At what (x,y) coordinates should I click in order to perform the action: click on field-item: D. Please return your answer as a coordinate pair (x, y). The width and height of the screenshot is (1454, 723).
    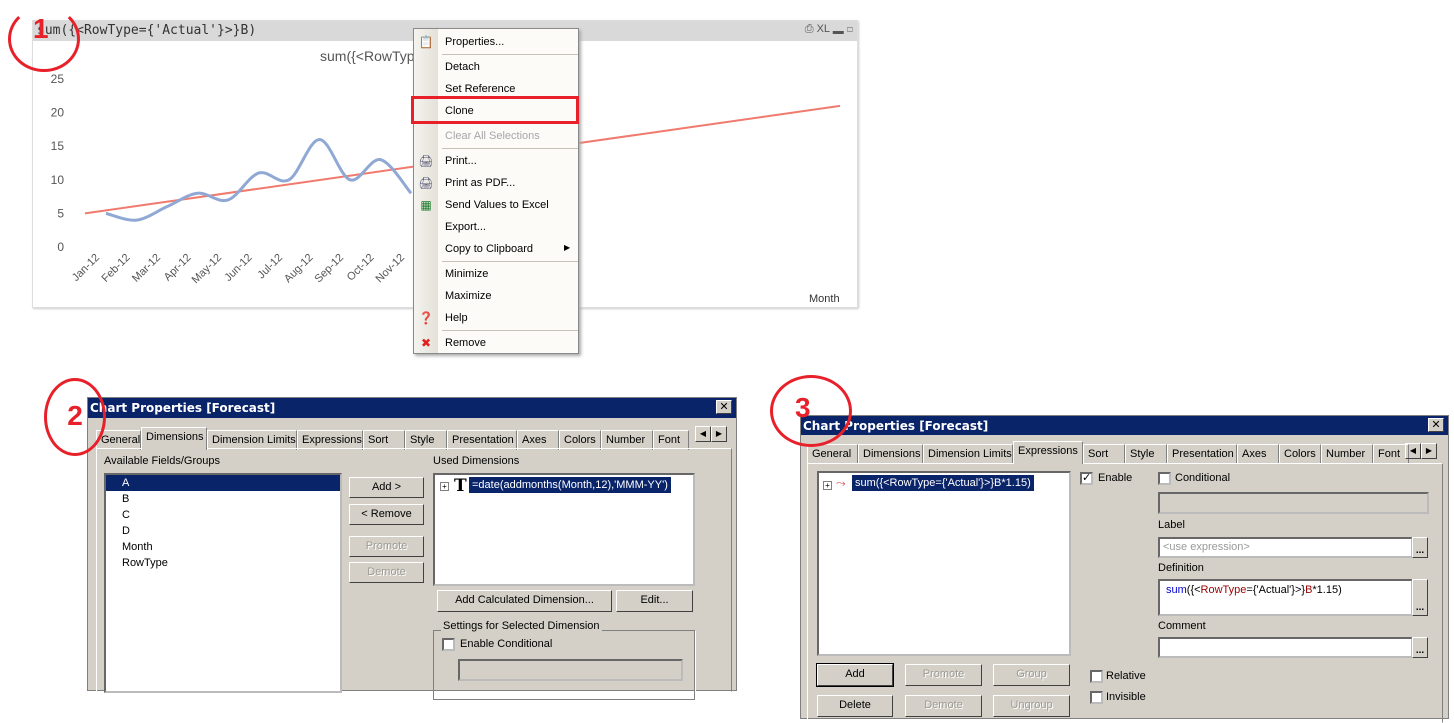
    Looking at the image, I should click on (223, 531).